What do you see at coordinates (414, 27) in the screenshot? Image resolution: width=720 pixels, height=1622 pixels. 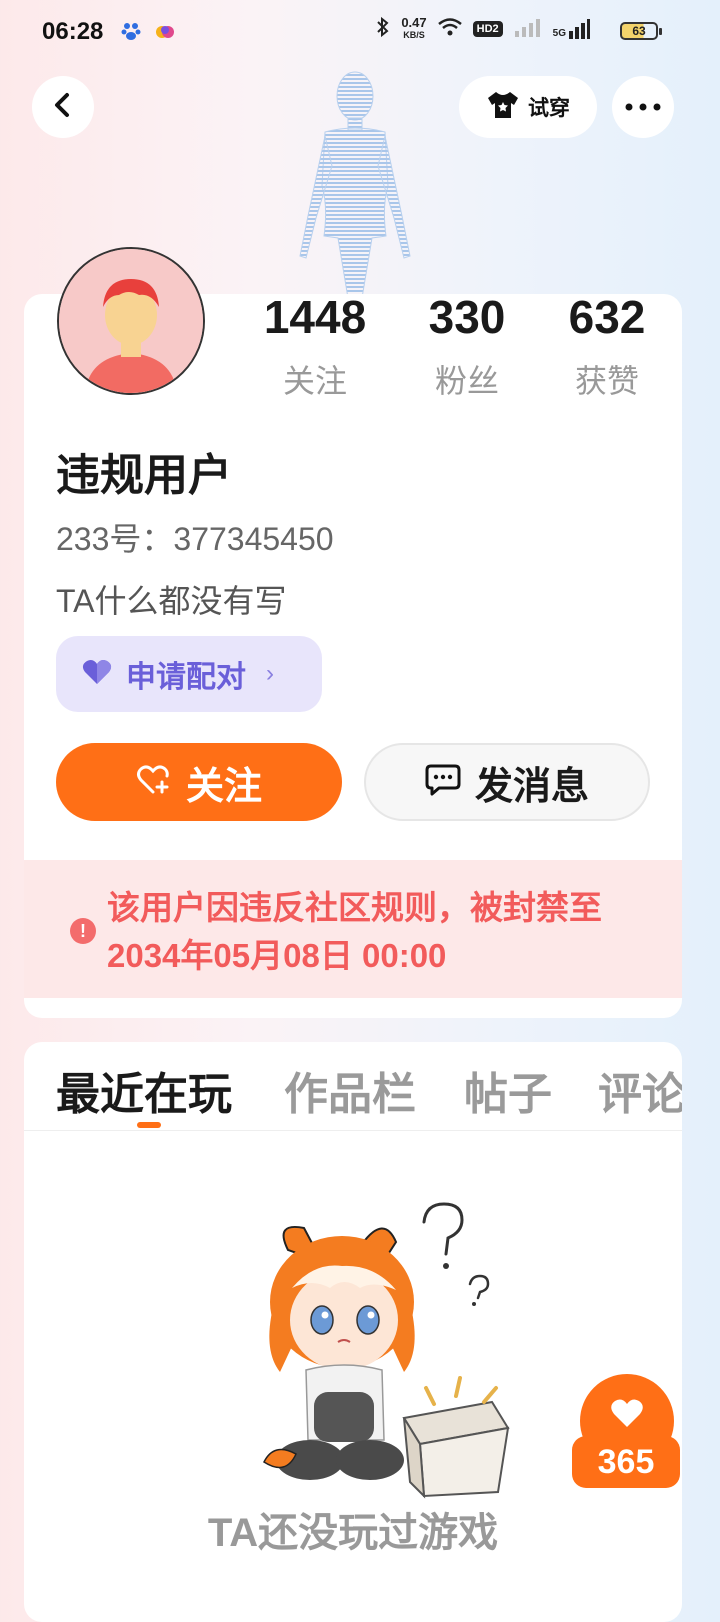 I see `net-speed: 0.47 KB/S` at bounding box center [414, 27].